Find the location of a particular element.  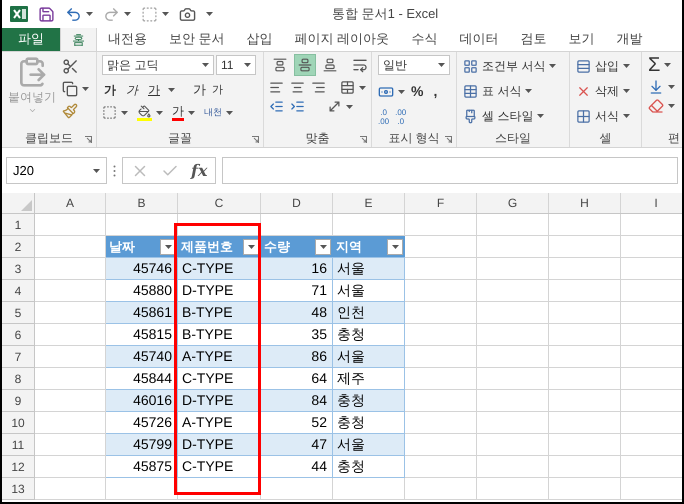

phonetic-button: 내천 is located at coordinates (218, 113).